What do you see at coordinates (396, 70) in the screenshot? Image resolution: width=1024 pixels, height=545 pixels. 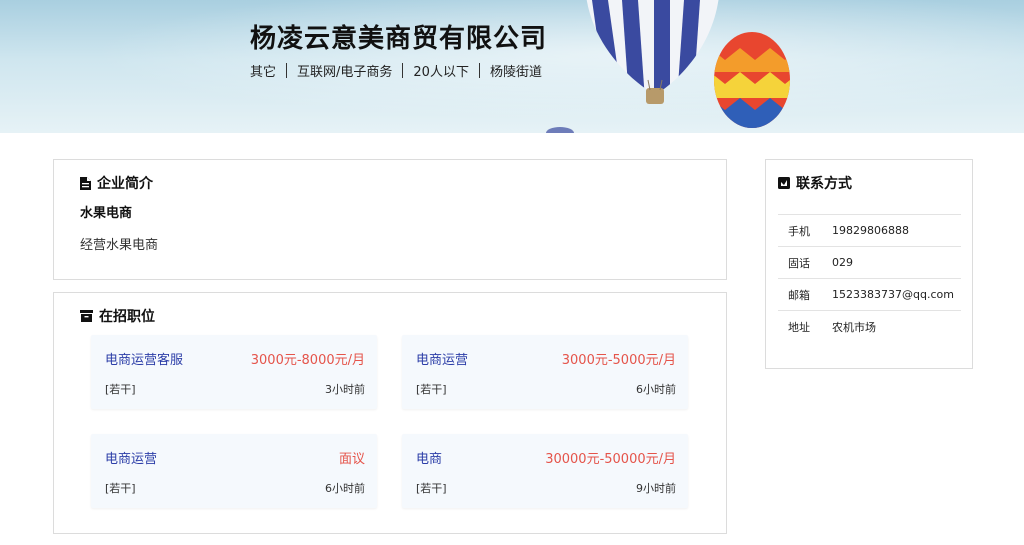 I see `company-meta: 其它 互联网/电子商务 20人以下 杨陵街道` at bounding box center [396, 70].